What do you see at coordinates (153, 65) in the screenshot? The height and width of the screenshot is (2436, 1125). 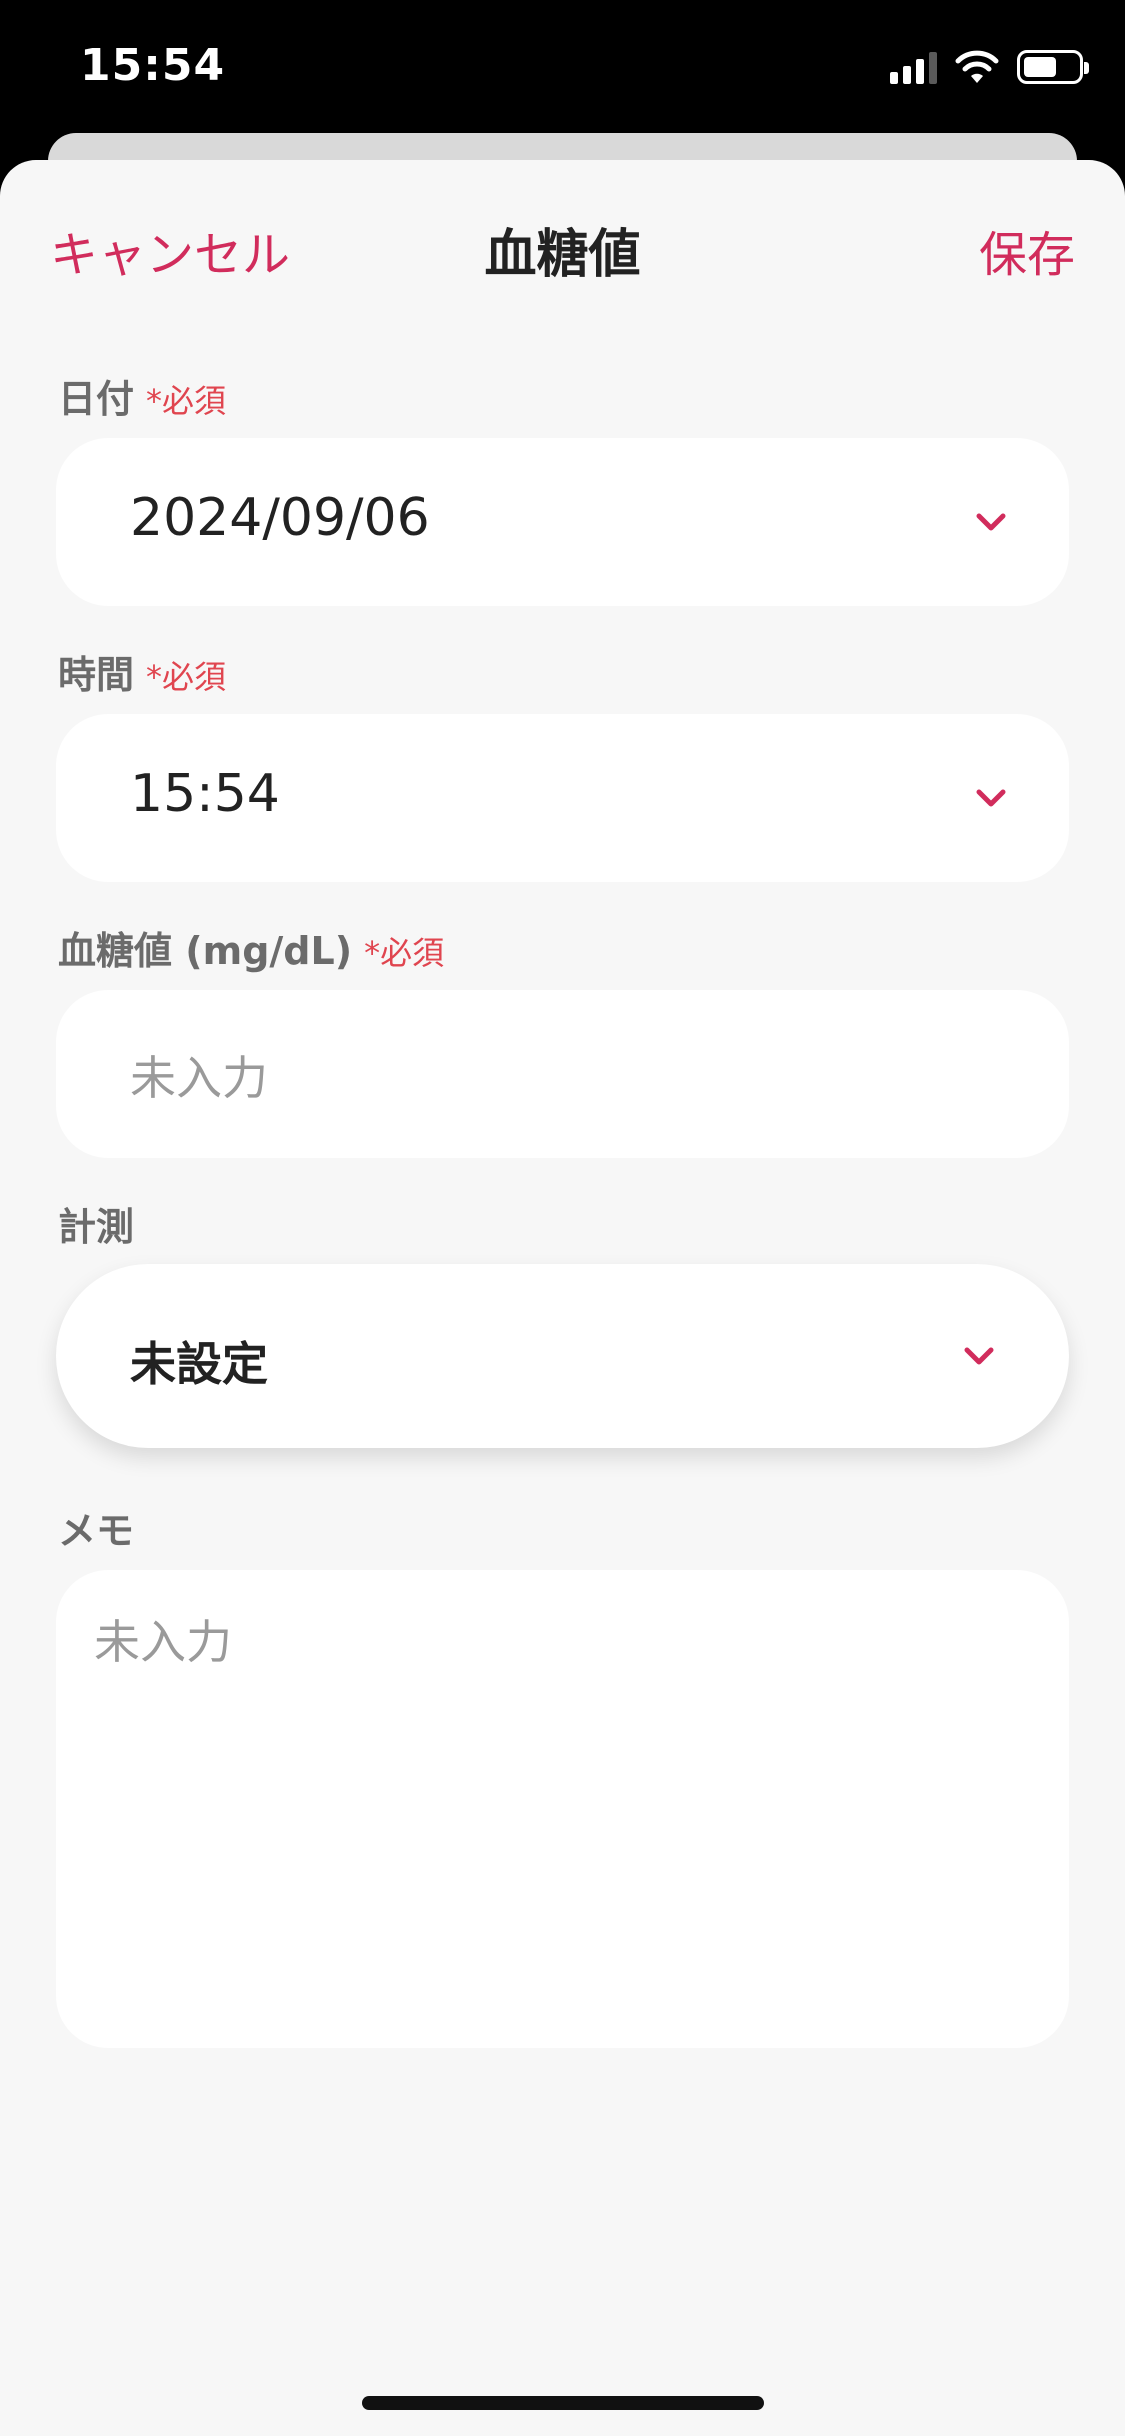 I see `status-time: 15:54` at bounding box center [153, 65].